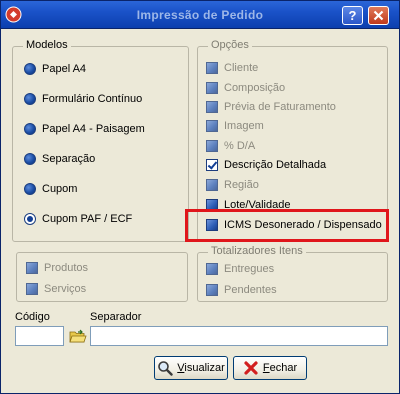 Image resolution: width=400 pixels, height=394 pixels. I want to click on visualizar-label-rest: isualizar, so click(204, 368).